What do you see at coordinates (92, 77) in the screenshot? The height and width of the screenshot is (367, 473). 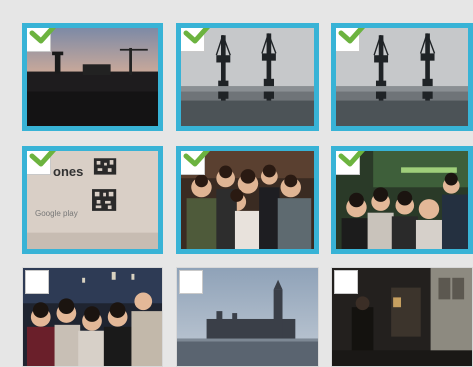 I see `photo-tile-sunset` at bounding box center [92, 77].